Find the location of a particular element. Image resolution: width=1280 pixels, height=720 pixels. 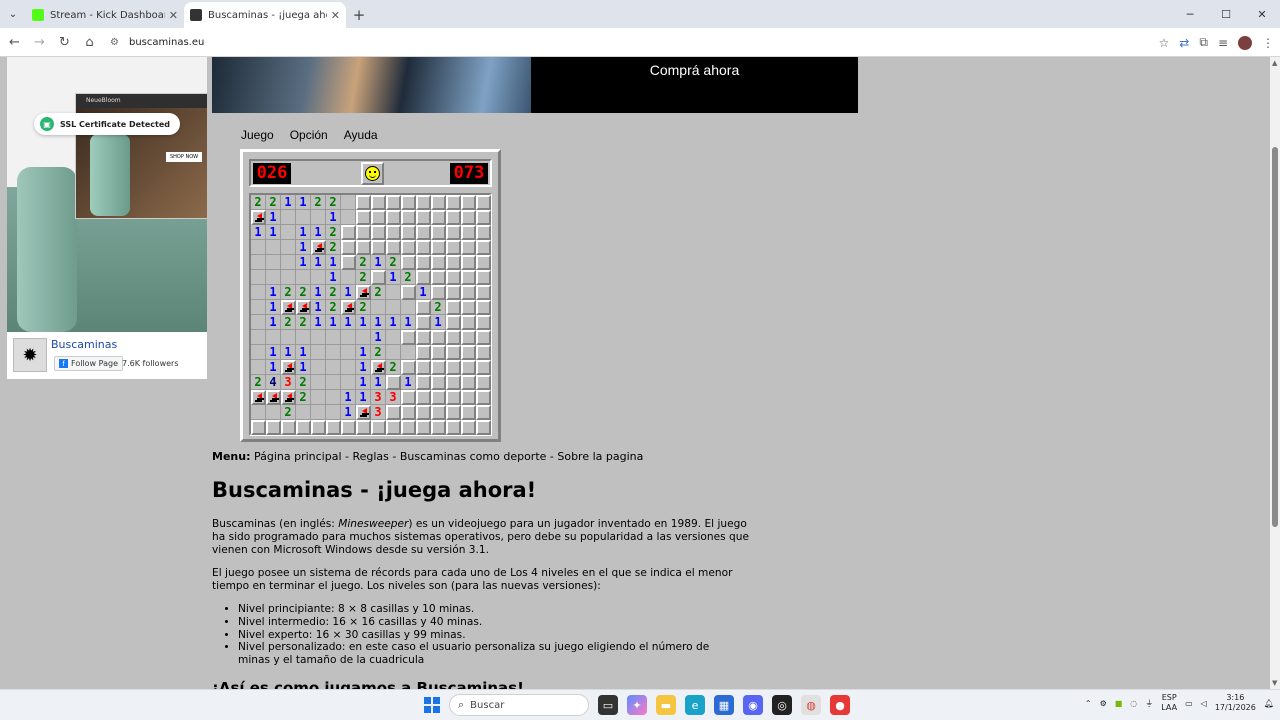

menu-opcion: Opción is located at coordinates (309, 135).